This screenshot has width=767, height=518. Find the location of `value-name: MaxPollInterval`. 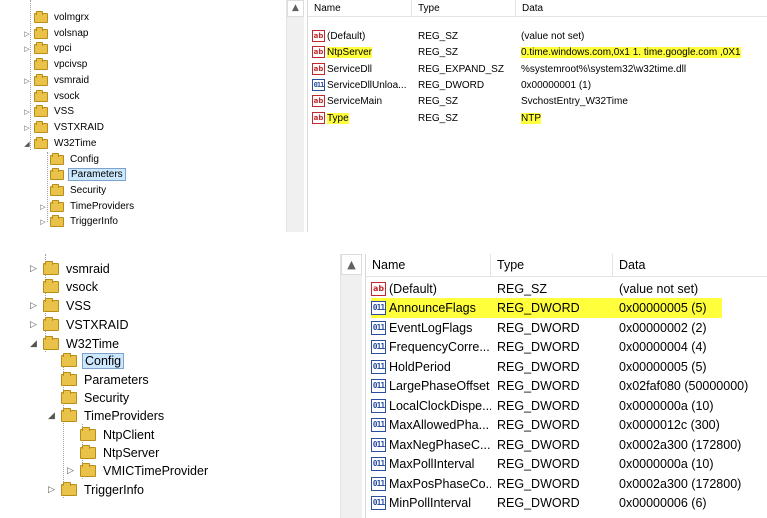

value-name: MaxPollInterval is located at coordinates (432, 463).